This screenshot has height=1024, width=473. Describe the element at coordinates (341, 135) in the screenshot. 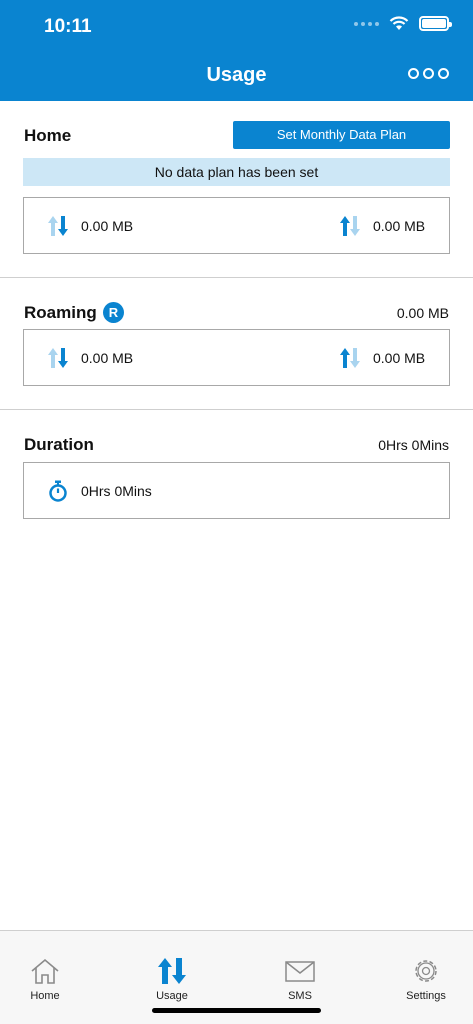

I see `set-data-plan-button: Set Monthly Data Plan` at that location.